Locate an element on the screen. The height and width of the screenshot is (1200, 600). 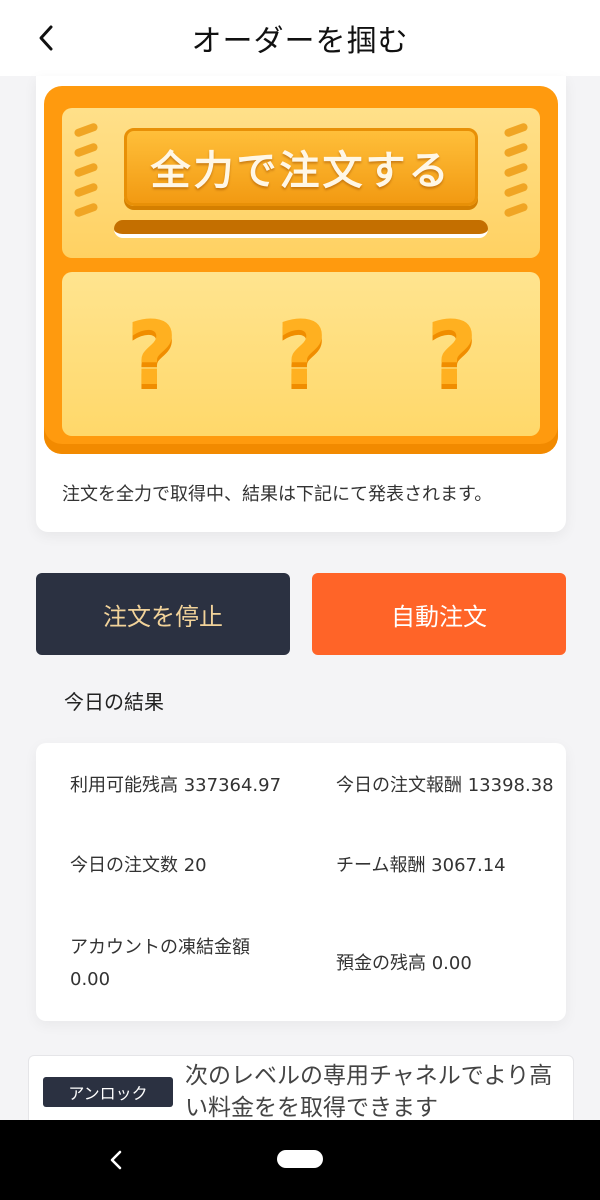
chevron-left-icon is located at coordinates (46, 38).